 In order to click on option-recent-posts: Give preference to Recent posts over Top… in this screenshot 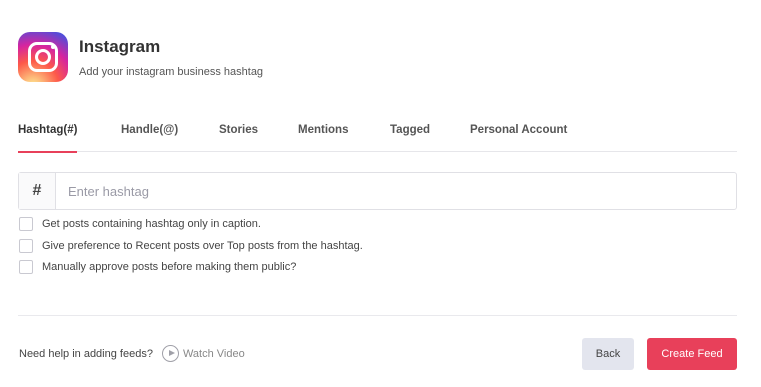, I will do `click(191, 246)`.